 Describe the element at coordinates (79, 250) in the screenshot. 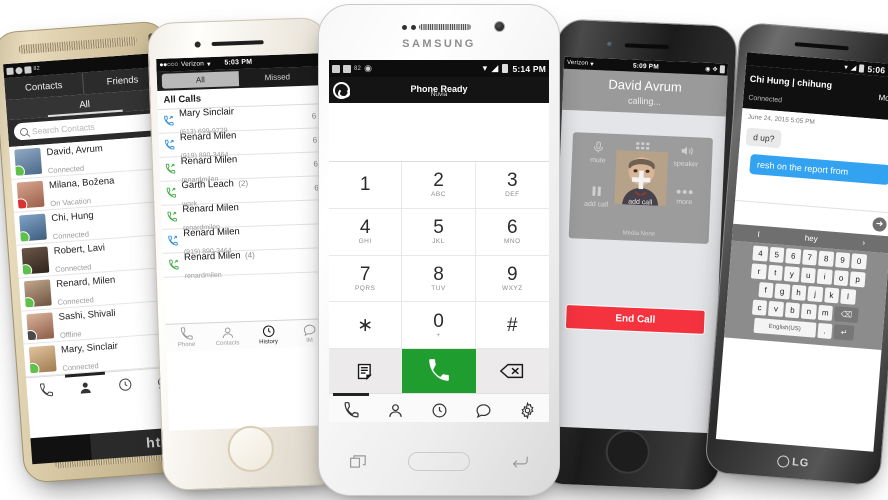

I see `contact-name: Robert, Lavi` at that location.